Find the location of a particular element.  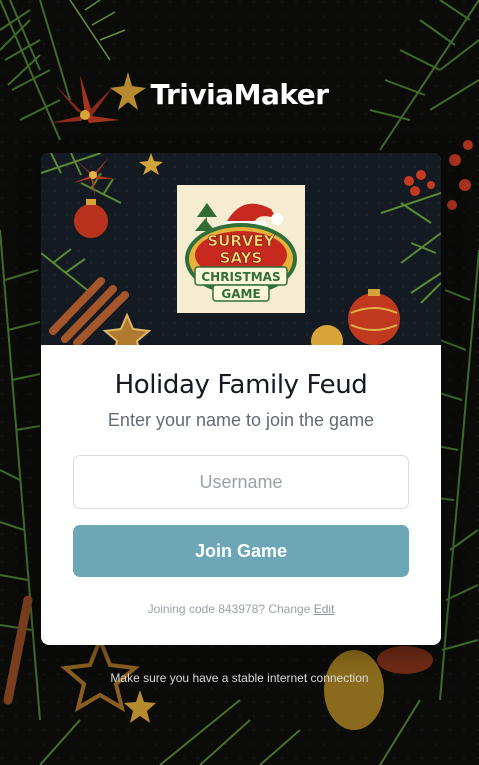

brand-title: TriviaMaker is located at coordinates (239, 94).